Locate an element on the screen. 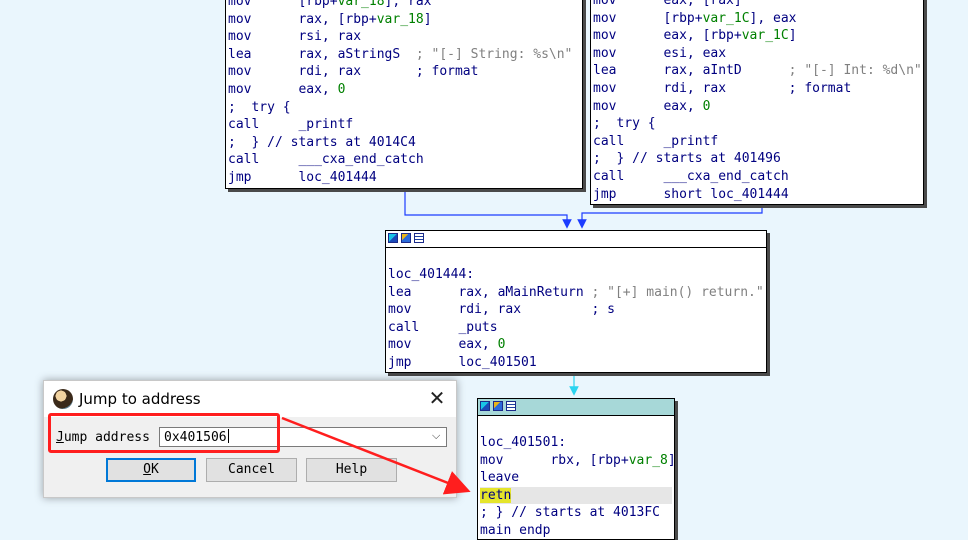  code-line: mov eax, [rbp+var_1C] is located at coordinates (757, 36).